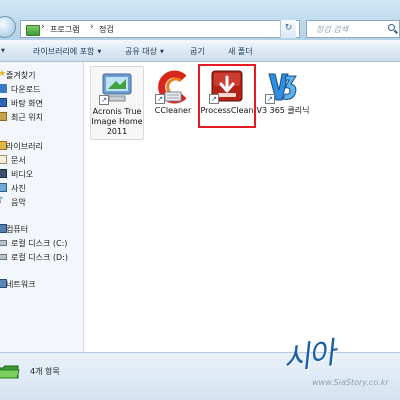  What do you see at coordinates (332, 29) in the screenshot?
I see `search-placeholder: 정검 검색` at bounding box center [332, 29].